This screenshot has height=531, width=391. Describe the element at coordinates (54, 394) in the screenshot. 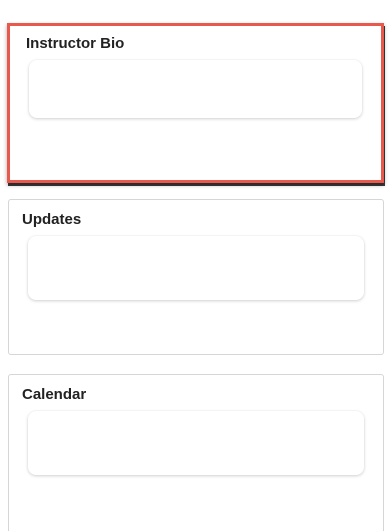

I see `card-title: Calendar` at that location.